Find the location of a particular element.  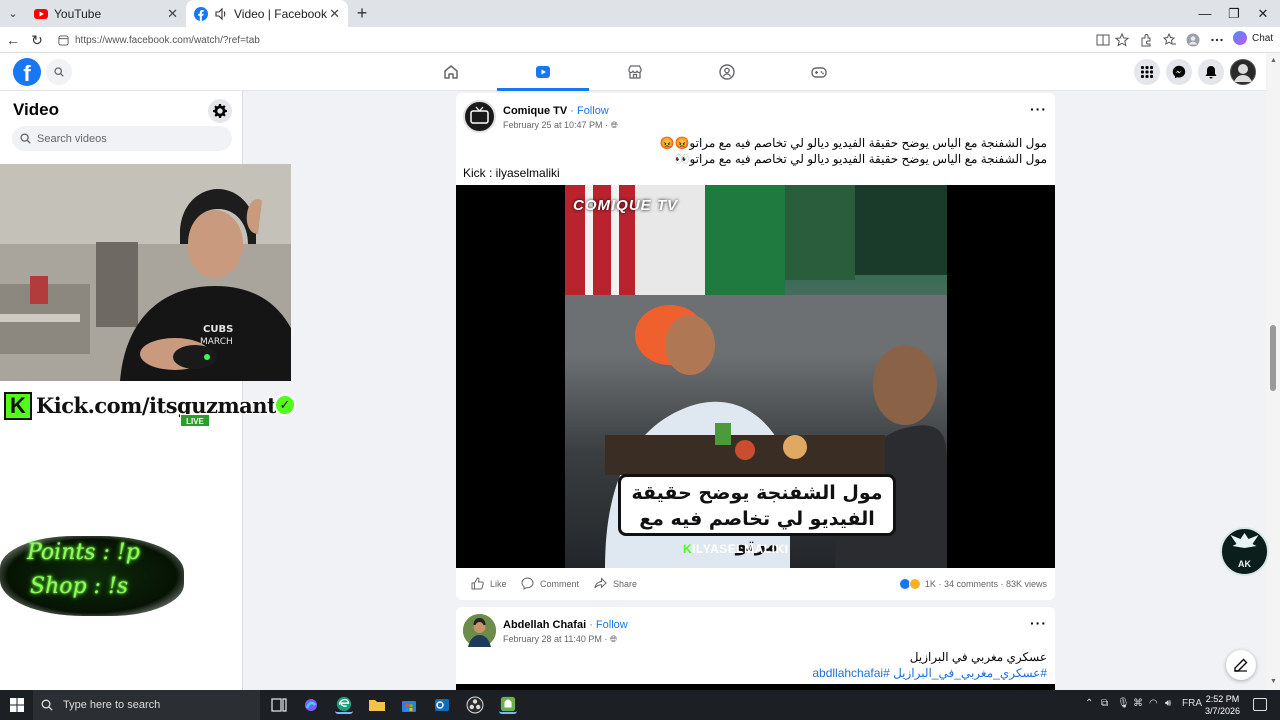

more-options-icon is located at coordinates (1217, 40).